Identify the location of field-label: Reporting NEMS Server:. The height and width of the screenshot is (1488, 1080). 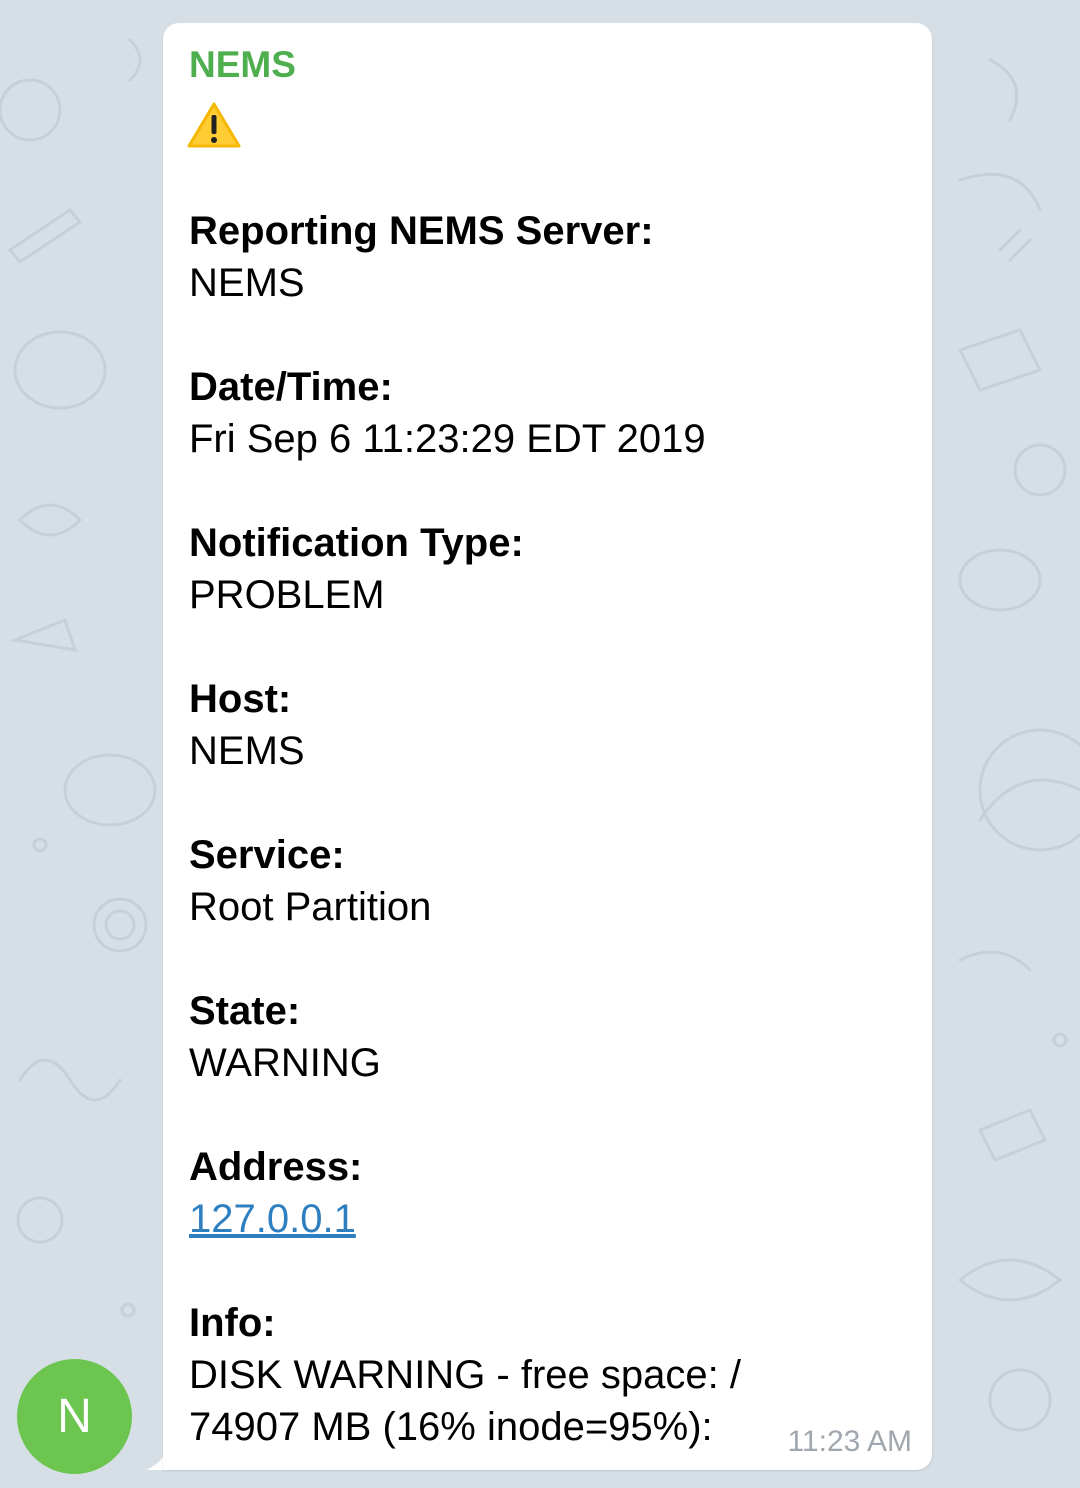
(421, 231).